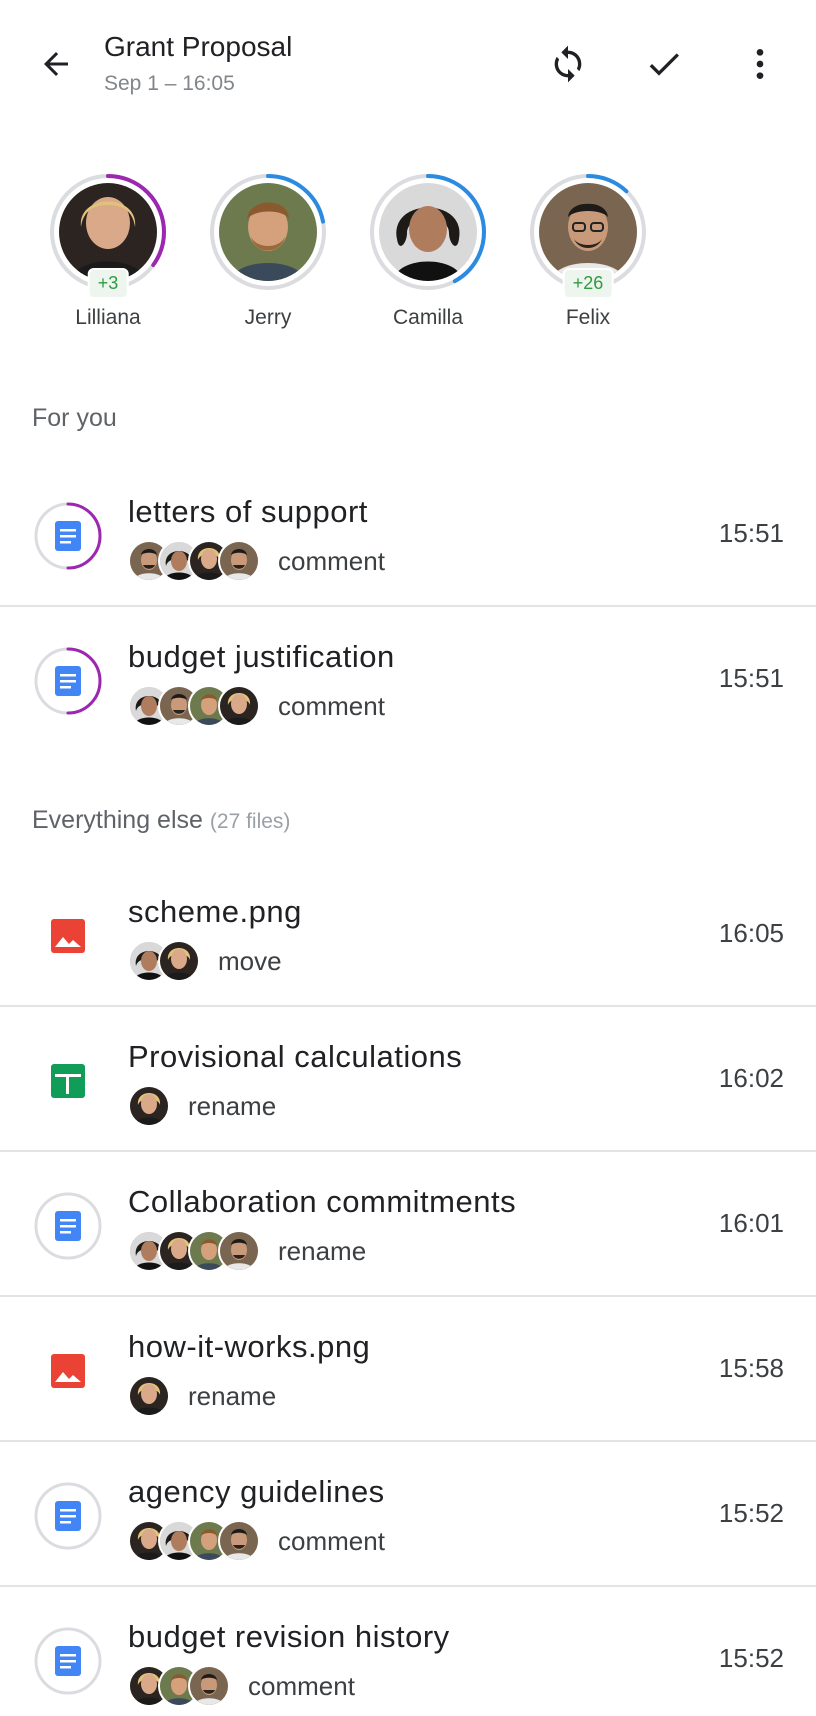 Image resolution: width=816 pixels, height=1716 pixels. What do you see at coordinates (751, 1223) in the screenshot?
I see `activity-time: 16:01` at bounding box center [751, 1223].